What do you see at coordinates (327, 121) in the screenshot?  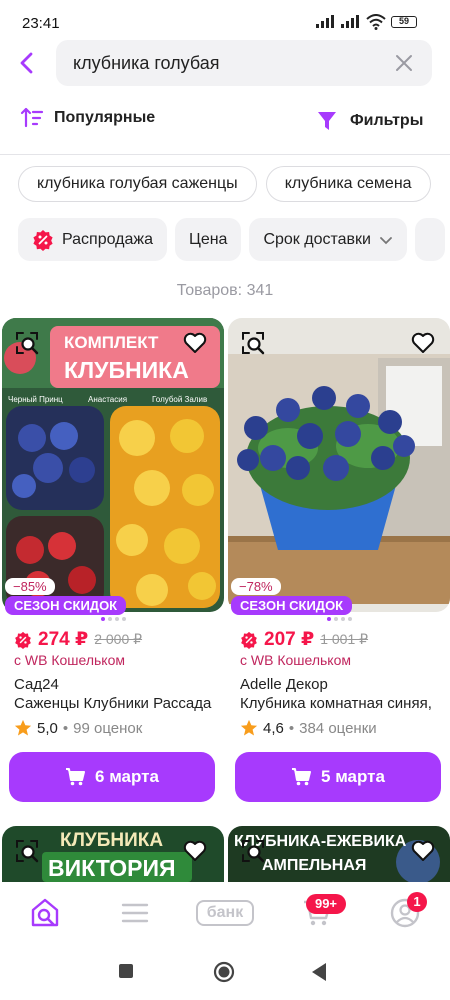 I see `filter-funnel-icon` at bounding box center [327, 121].